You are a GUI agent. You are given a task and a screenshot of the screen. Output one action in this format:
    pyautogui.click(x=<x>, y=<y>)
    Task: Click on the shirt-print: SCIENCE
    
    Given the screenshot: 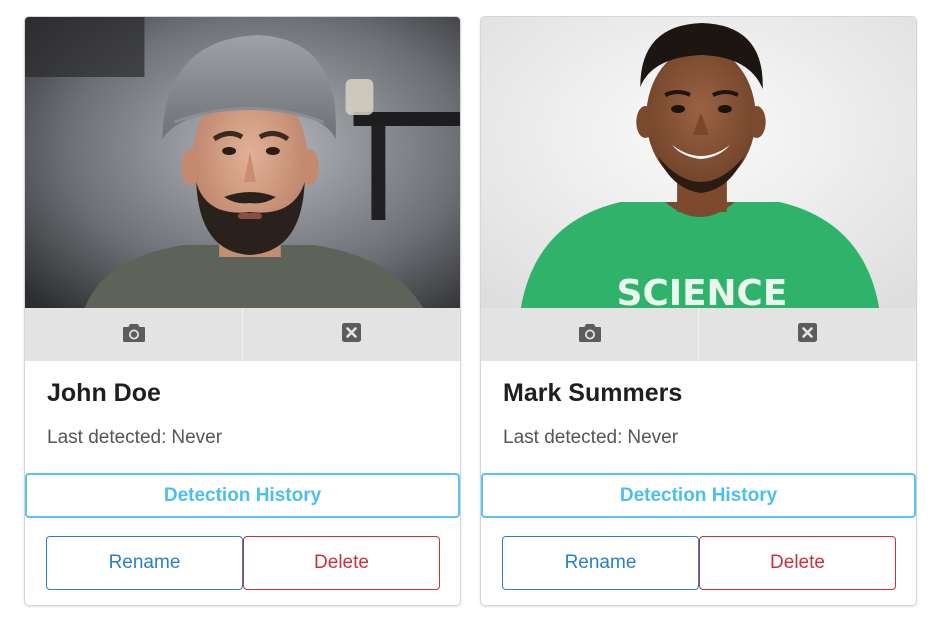 What is the action you would take?
    pyautogui.click(x=702, y=290)
    